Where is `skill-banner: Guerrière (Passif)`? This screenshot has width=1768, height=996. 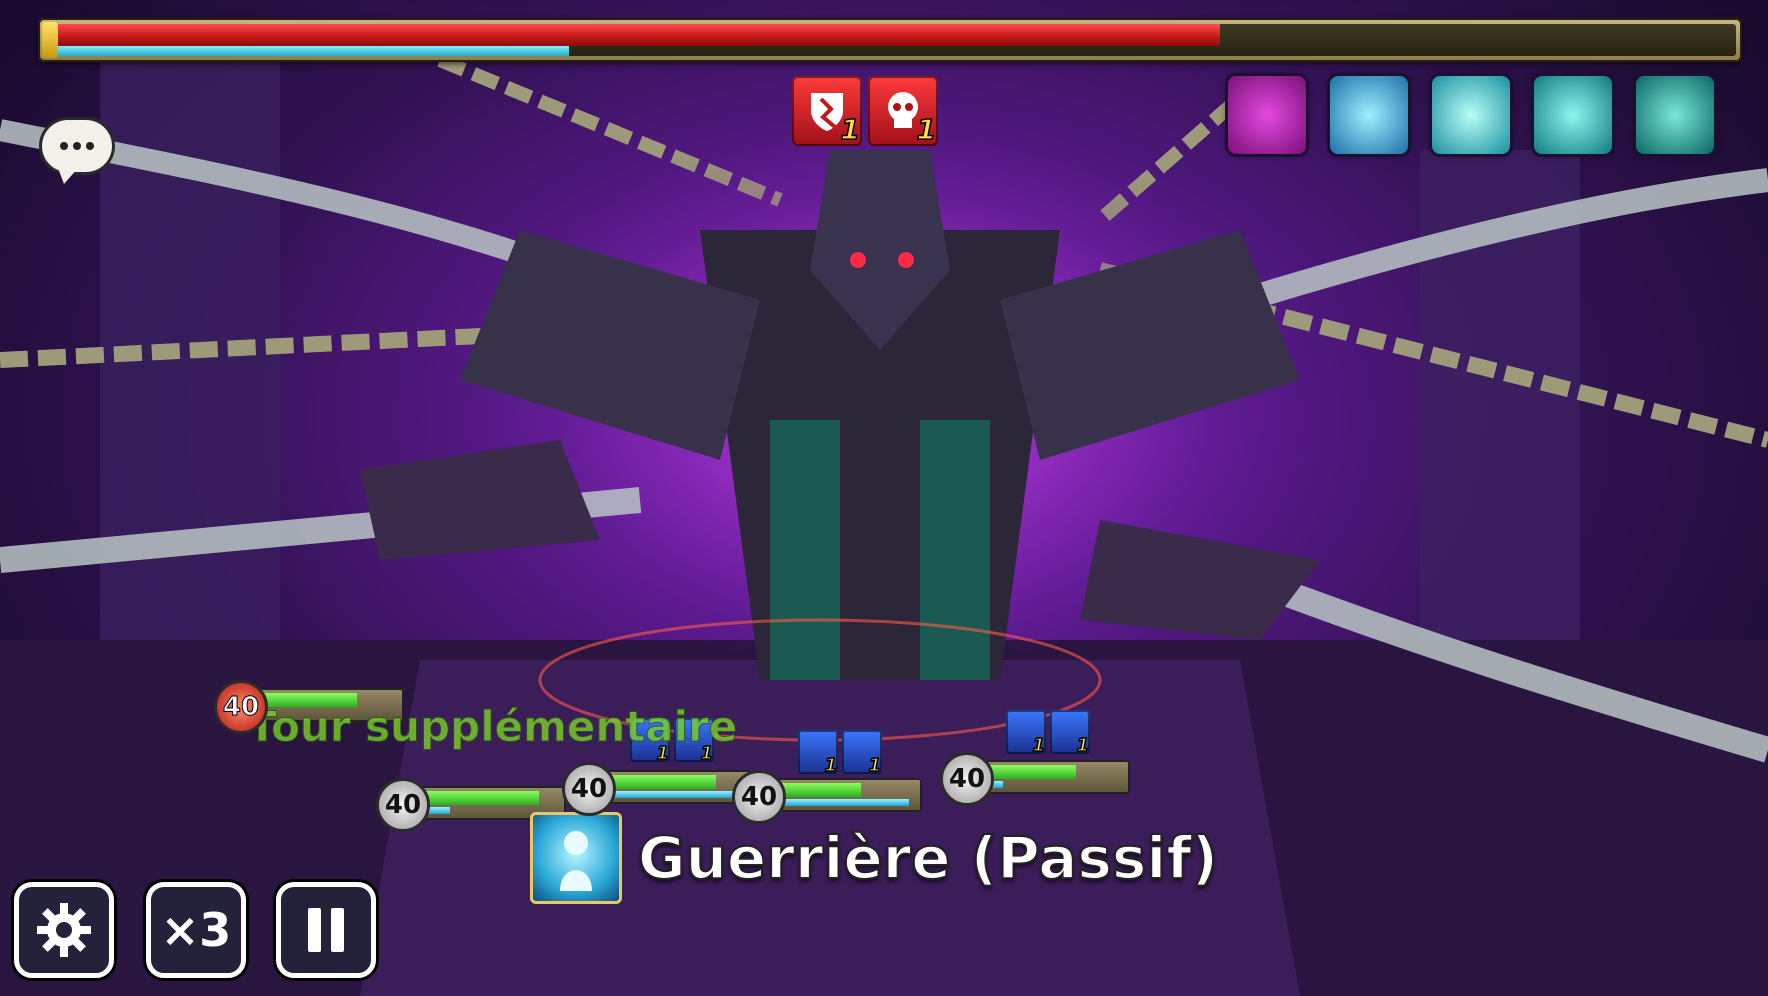 skill-banner: Guerrière (Passif) is located at coordinates (874, 858).